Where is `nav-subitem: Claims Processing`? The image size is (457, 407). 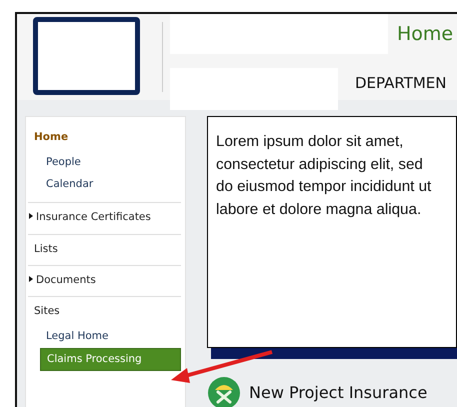 nav-subitem: Claims Processing is located at coordinates (110, 360).